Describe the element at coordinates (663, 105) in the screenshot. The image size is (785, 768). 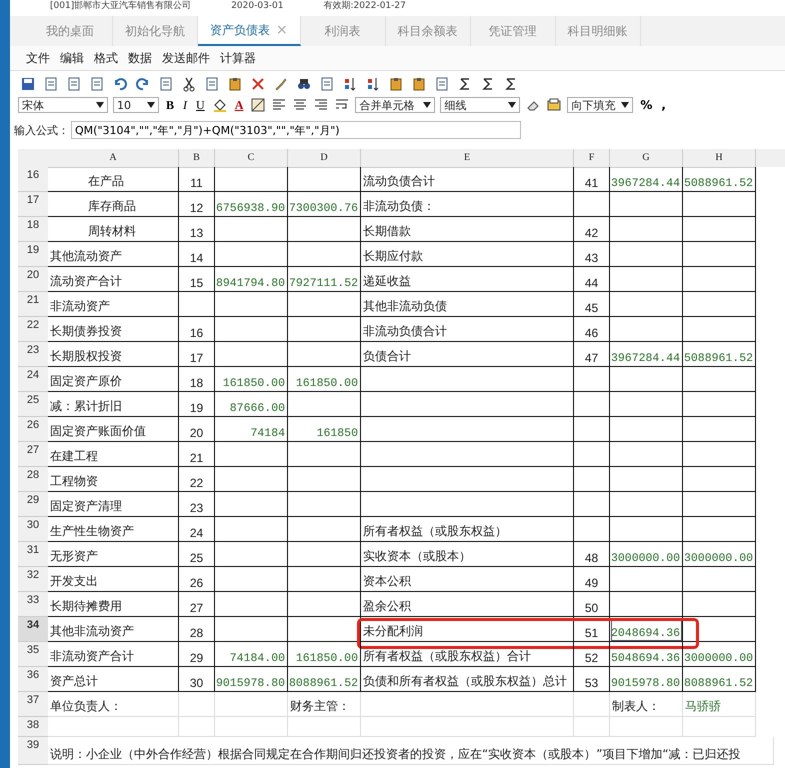
I see `comma-button: ,` at that location.